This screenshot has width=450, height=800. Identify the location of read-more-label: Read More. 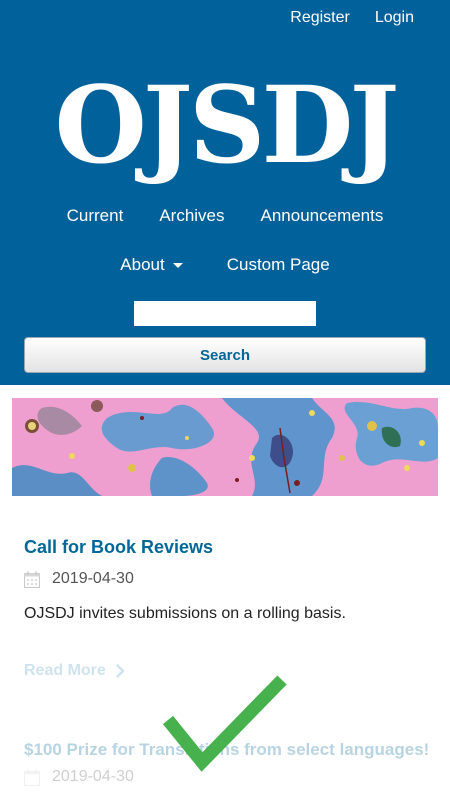
(65, 670).